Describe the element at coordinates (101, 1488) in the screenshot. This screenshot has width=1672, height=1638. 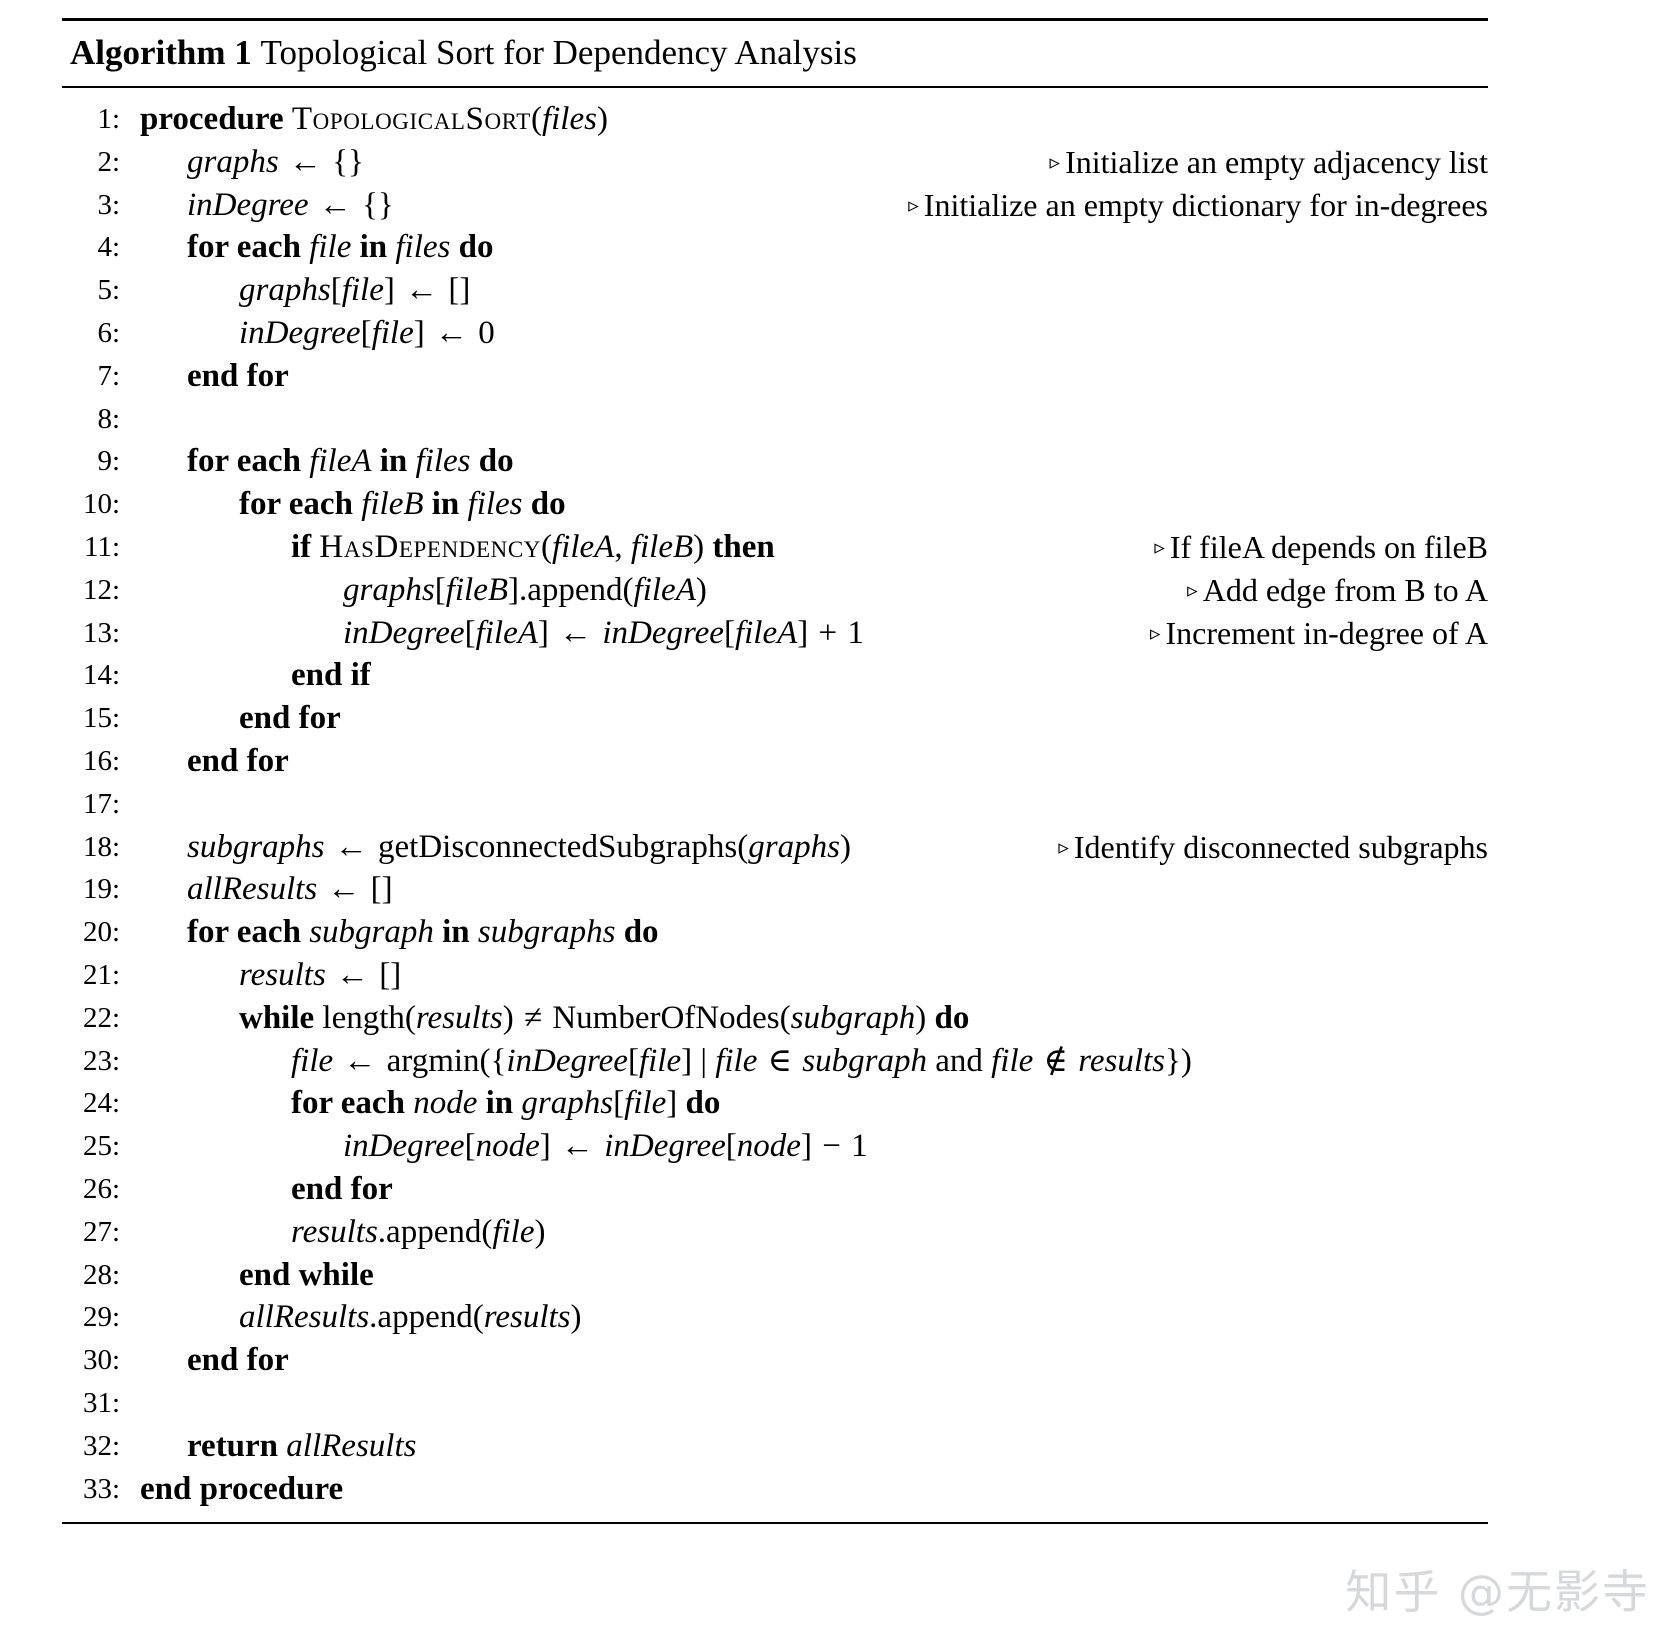
I see `line-number: 33:` at that location.